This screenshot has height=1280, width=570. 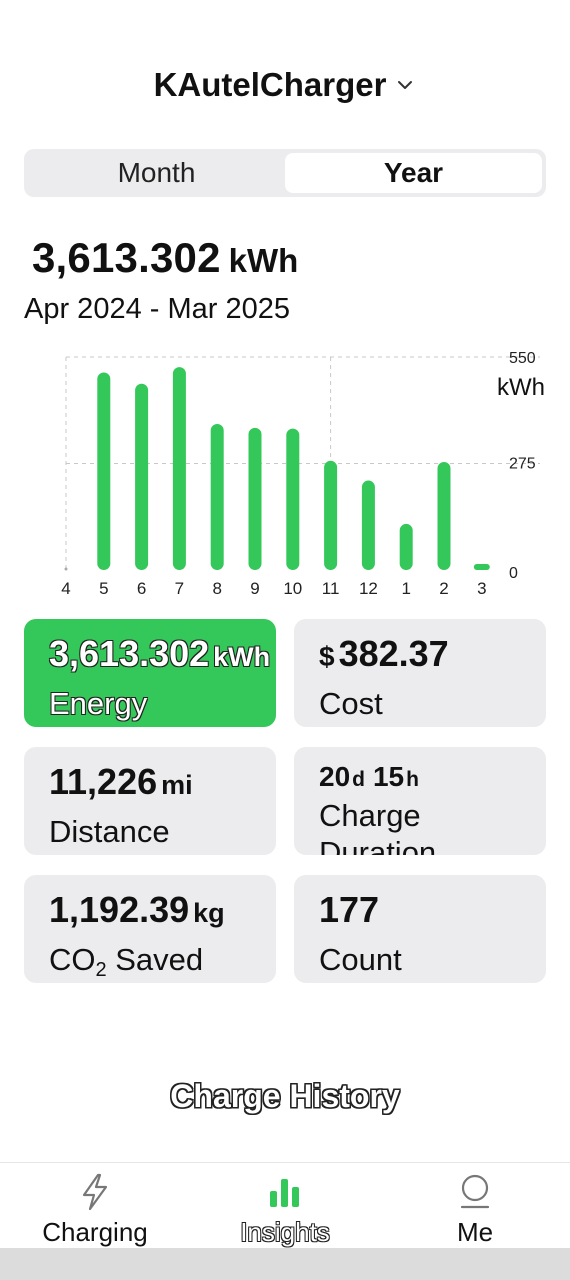 I want to click on cost-number: 382.37, so click(x=393, y=653).